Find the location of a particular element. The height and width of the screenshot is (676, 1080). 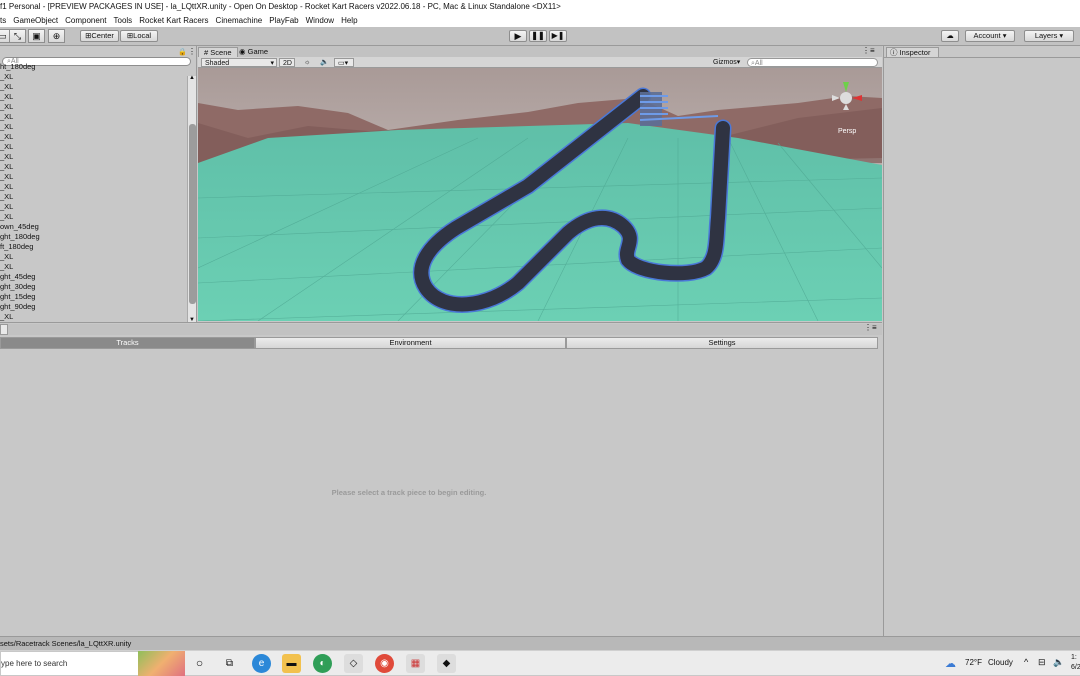

effects-dropdown: ▭▾ is located at coordinates (344, 62).